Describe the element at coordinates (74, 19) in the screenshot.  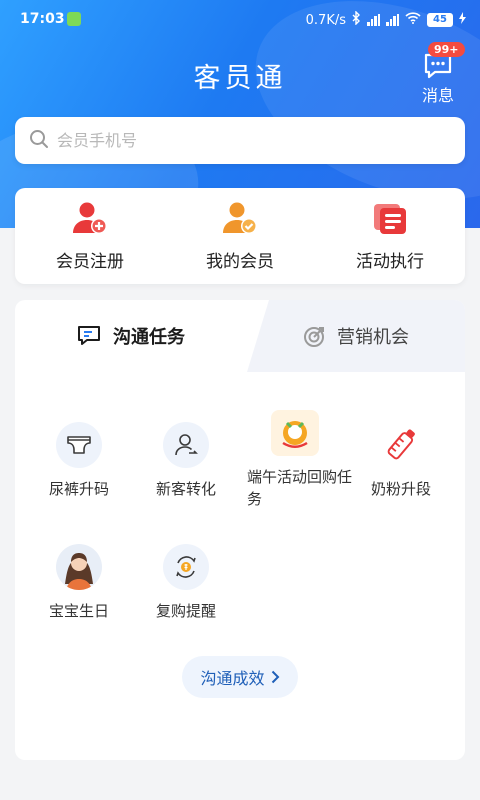
I see `app-notification-icon` at that location.